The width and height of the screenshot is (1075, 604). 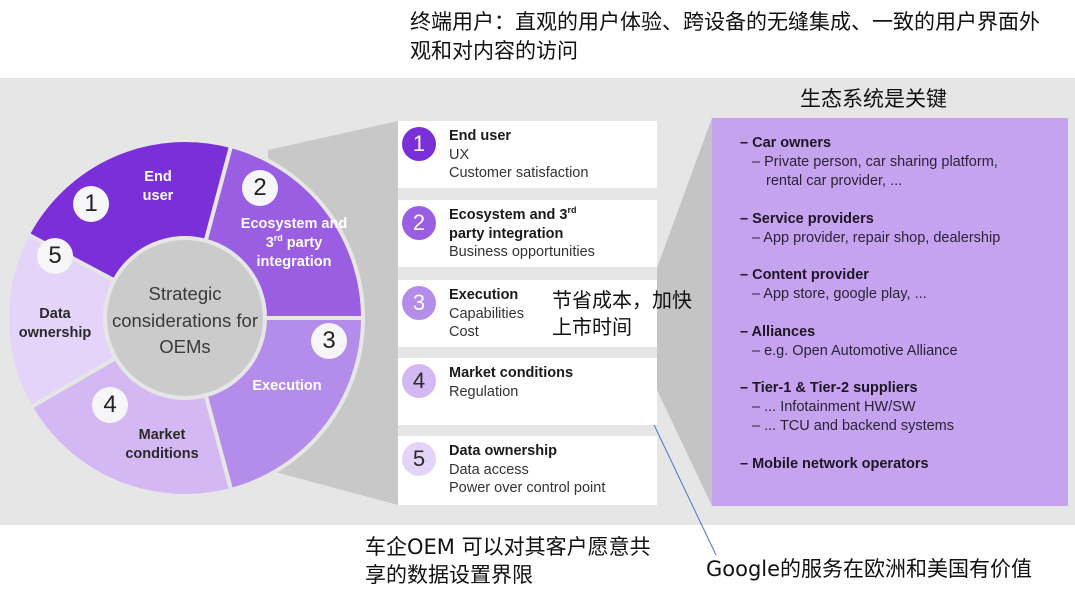 I want to click on card-4-line: Regulation, so click(x=484, y=391).